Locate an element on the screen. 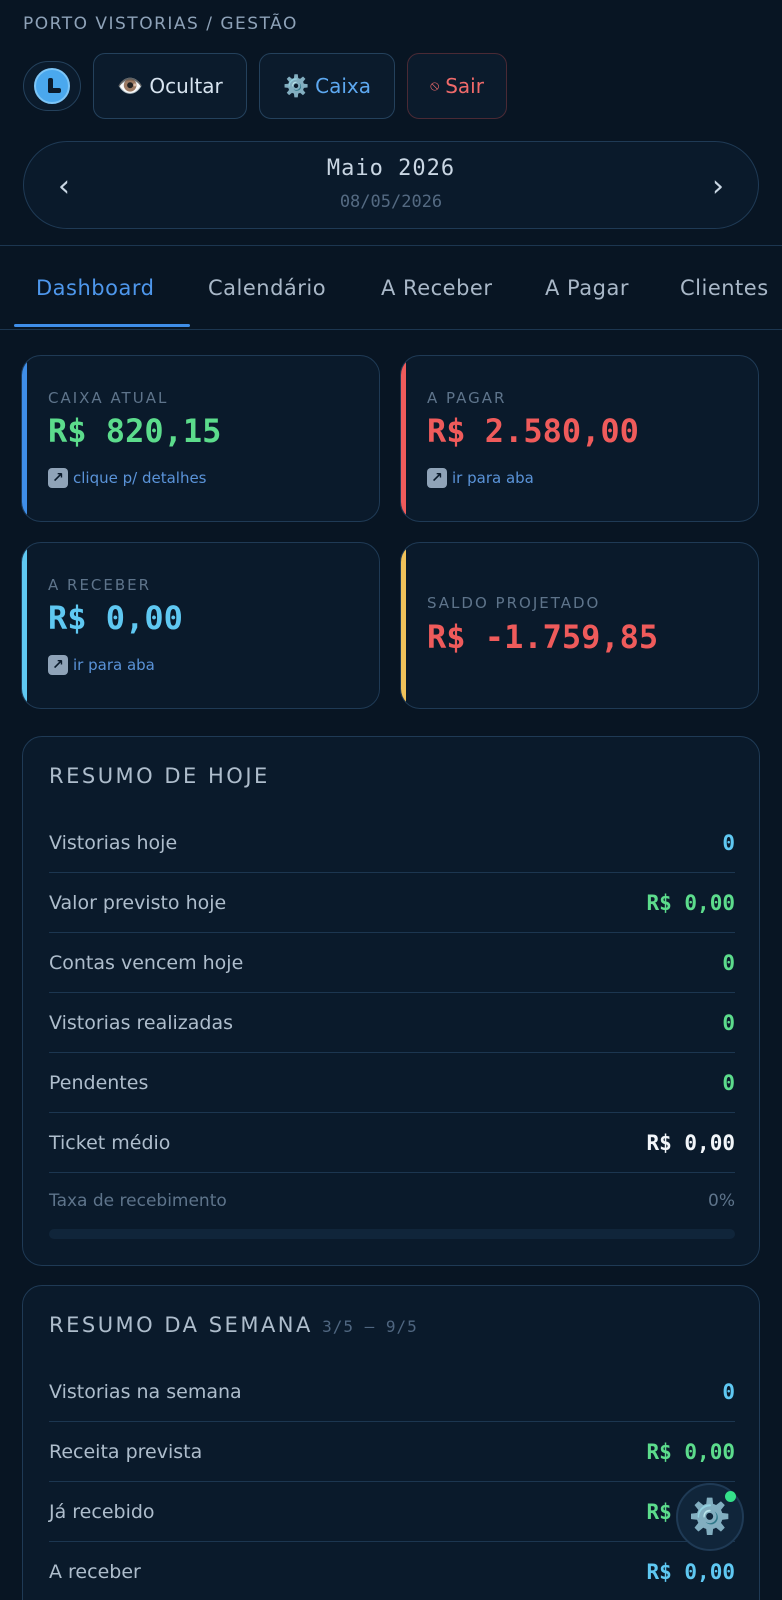 This screenshot has width=782, height=1600. summary-row: Vistorias hoje 0 is located at coordinates (392, 843).